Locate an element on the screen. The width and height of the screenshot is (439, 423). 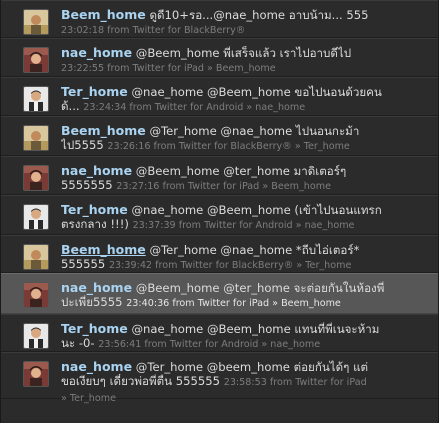
tweet-text: @Ter_home @beem_home ต่อยกันได้ๆ แต่ is located at coordinates (252, 367).